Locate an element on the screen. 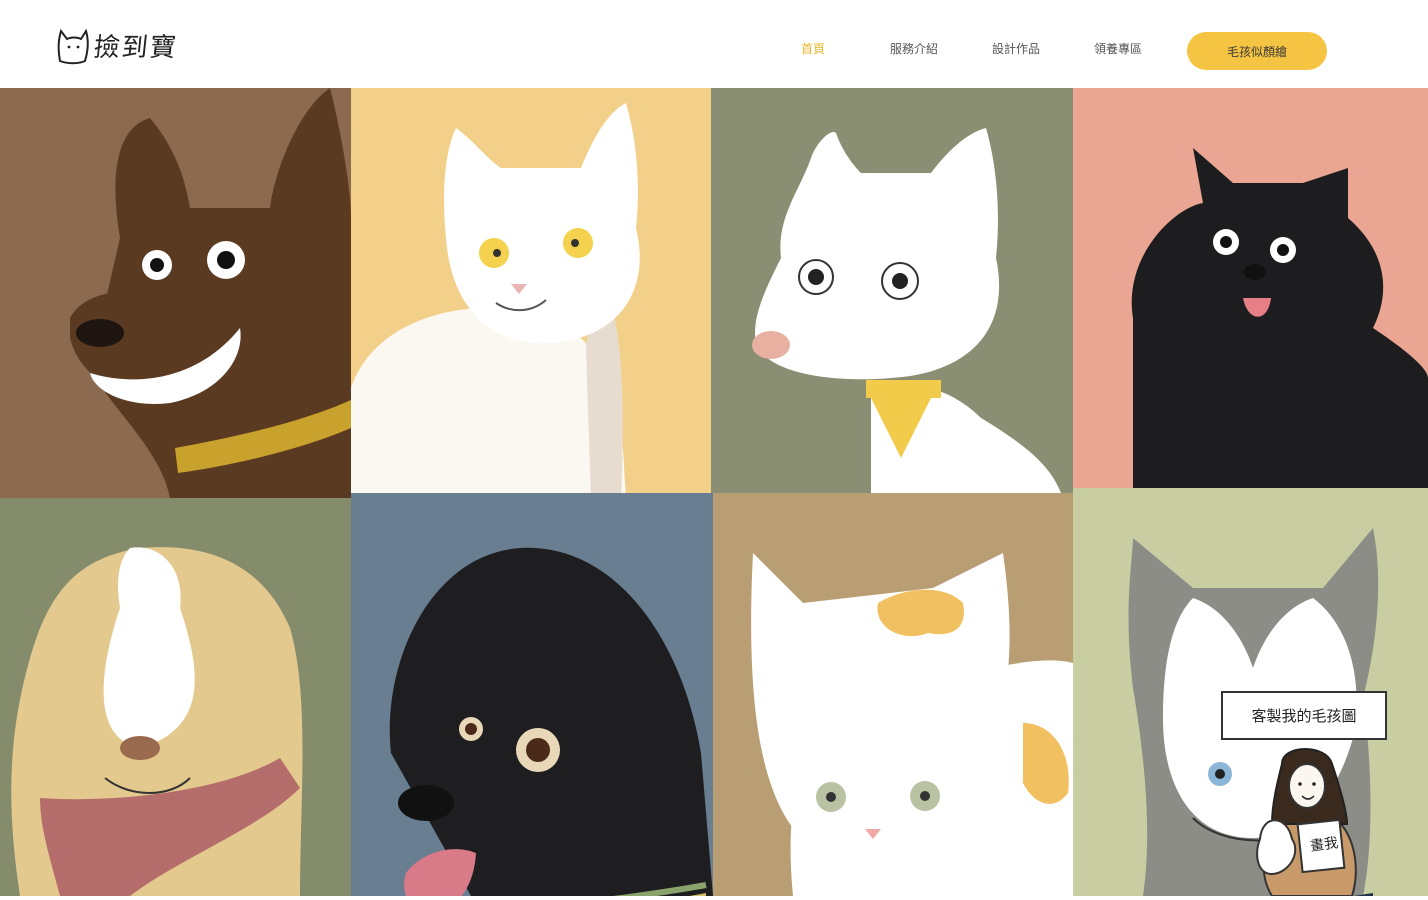  tile-brown-dog is located at coordinates (175, 293).